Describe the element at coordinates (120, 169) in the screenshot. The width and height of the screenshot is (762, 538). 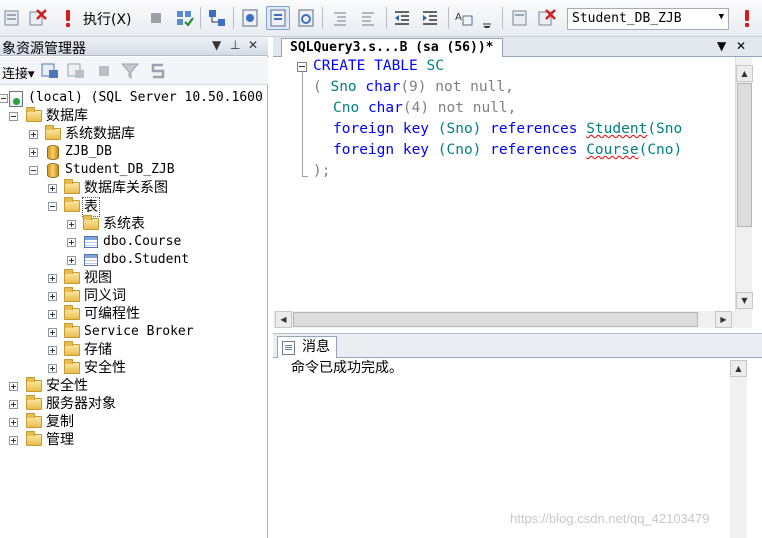
I see `tree-label: Student_DB_ZJB` at that location.